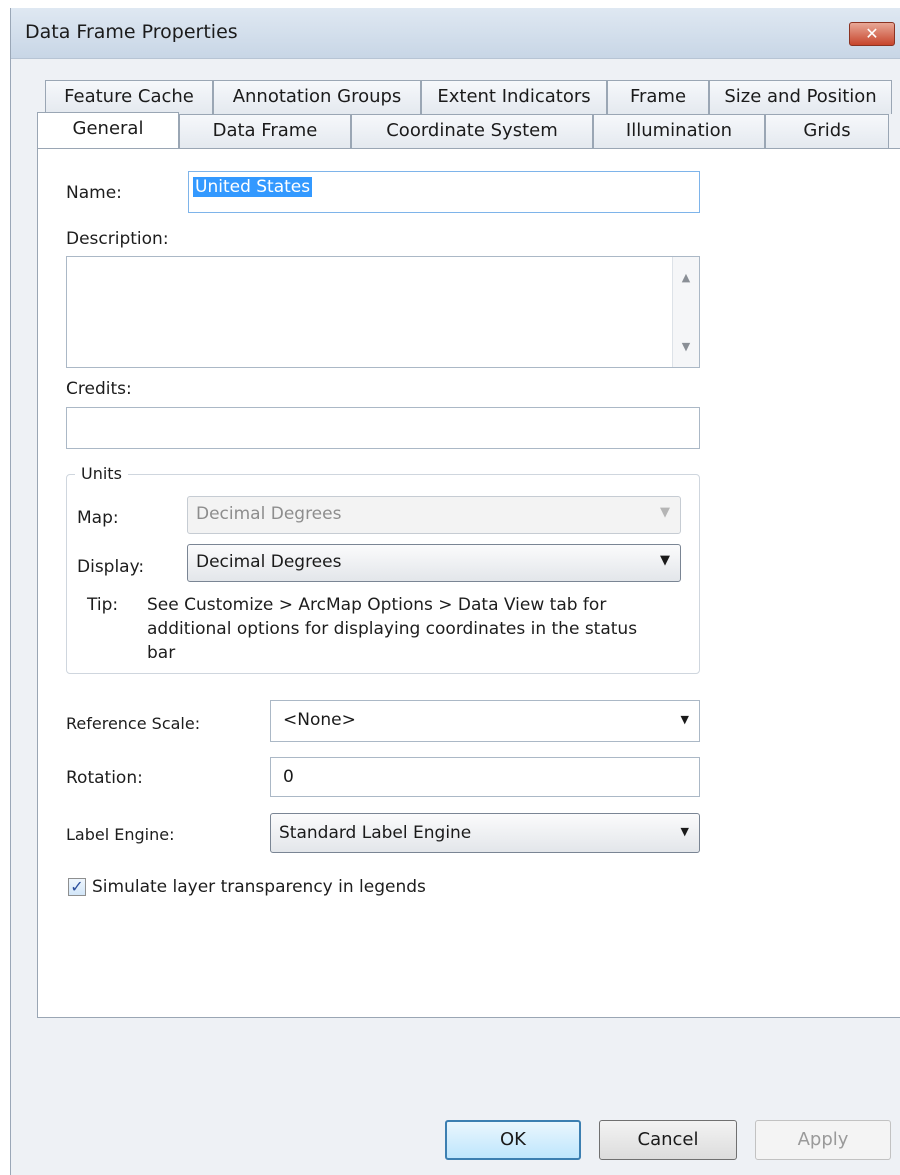 The height and width of the screenshot is (1175, 900). What do you see at coordinates (317, 97) in the screenshot?
I see `tab-annotation-groups: Annotation Groups` at bounding box center [317, 97].